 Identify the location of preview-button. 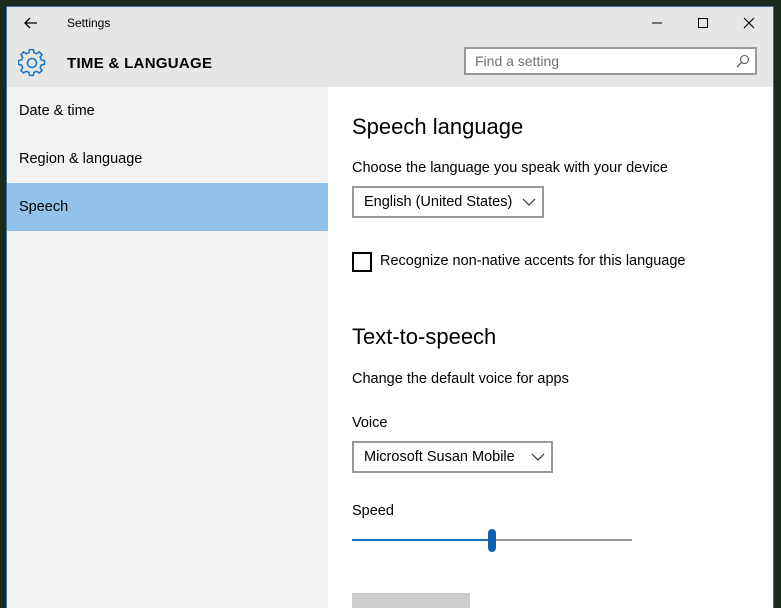
(411, 600).